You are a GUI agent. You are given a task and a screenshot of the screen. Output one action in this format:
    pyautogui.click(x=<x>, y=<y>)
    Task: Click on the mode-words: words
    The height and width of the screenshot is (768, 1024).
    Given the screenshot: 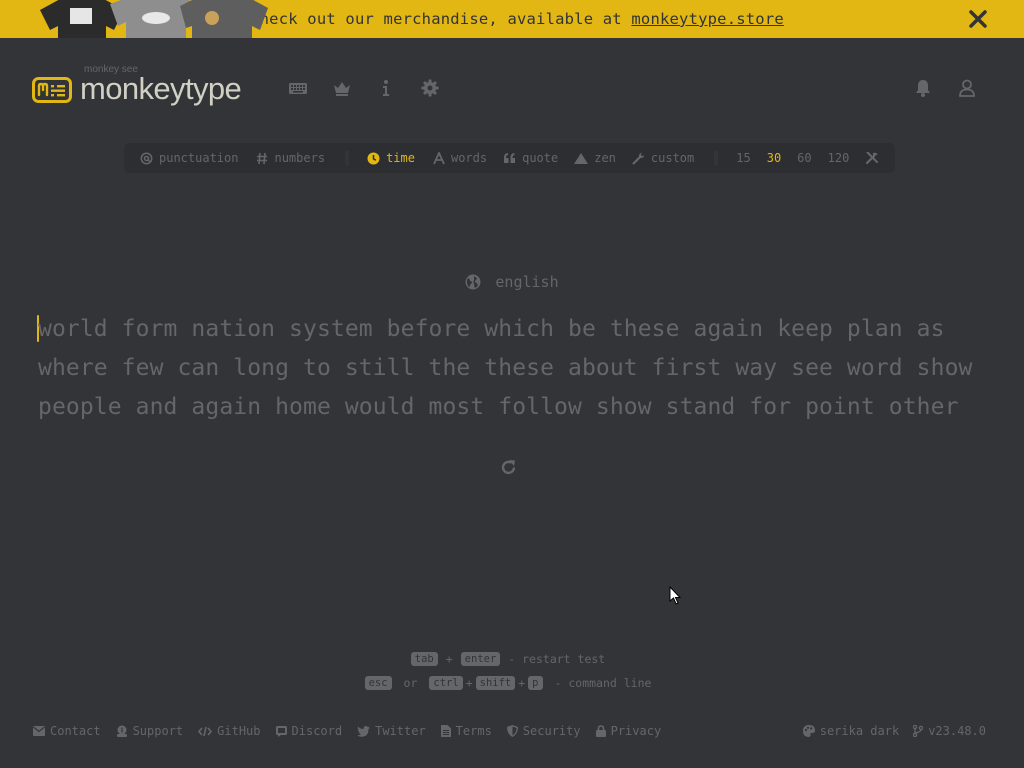 What is the action you would take?
    pyautogui.click(x=460, y=158)
    